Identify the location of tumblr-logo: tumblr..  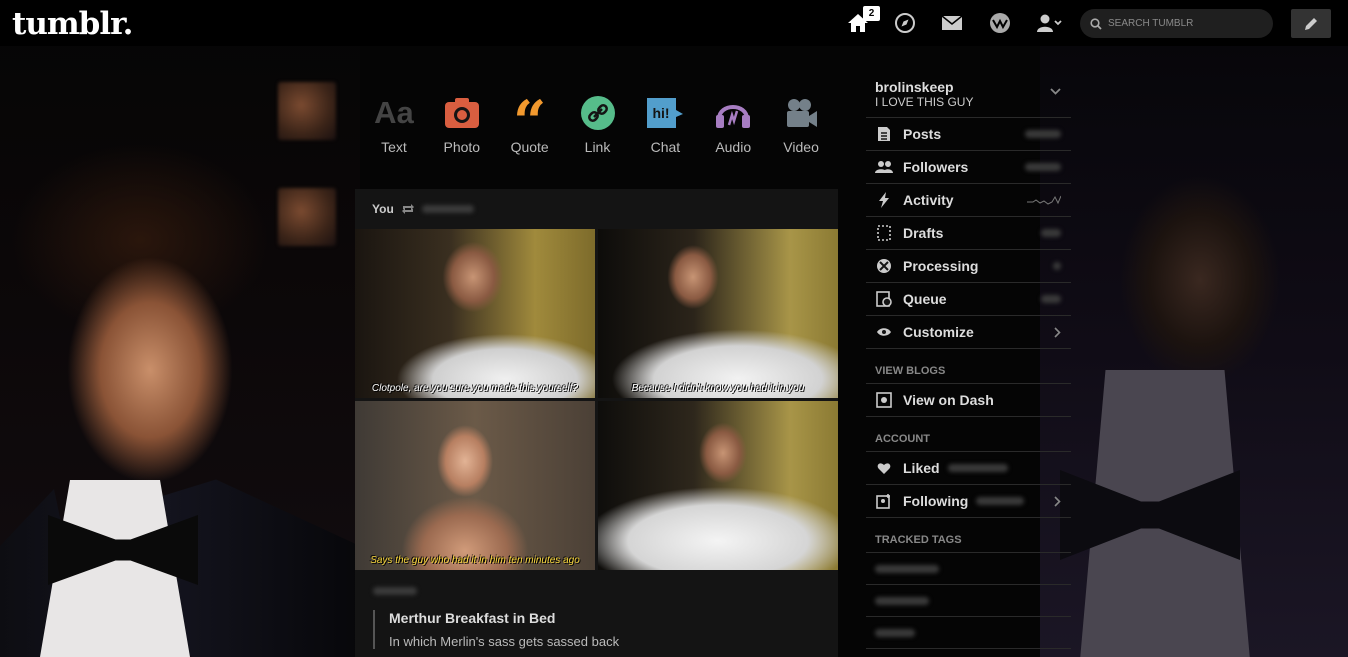
(72, 24).